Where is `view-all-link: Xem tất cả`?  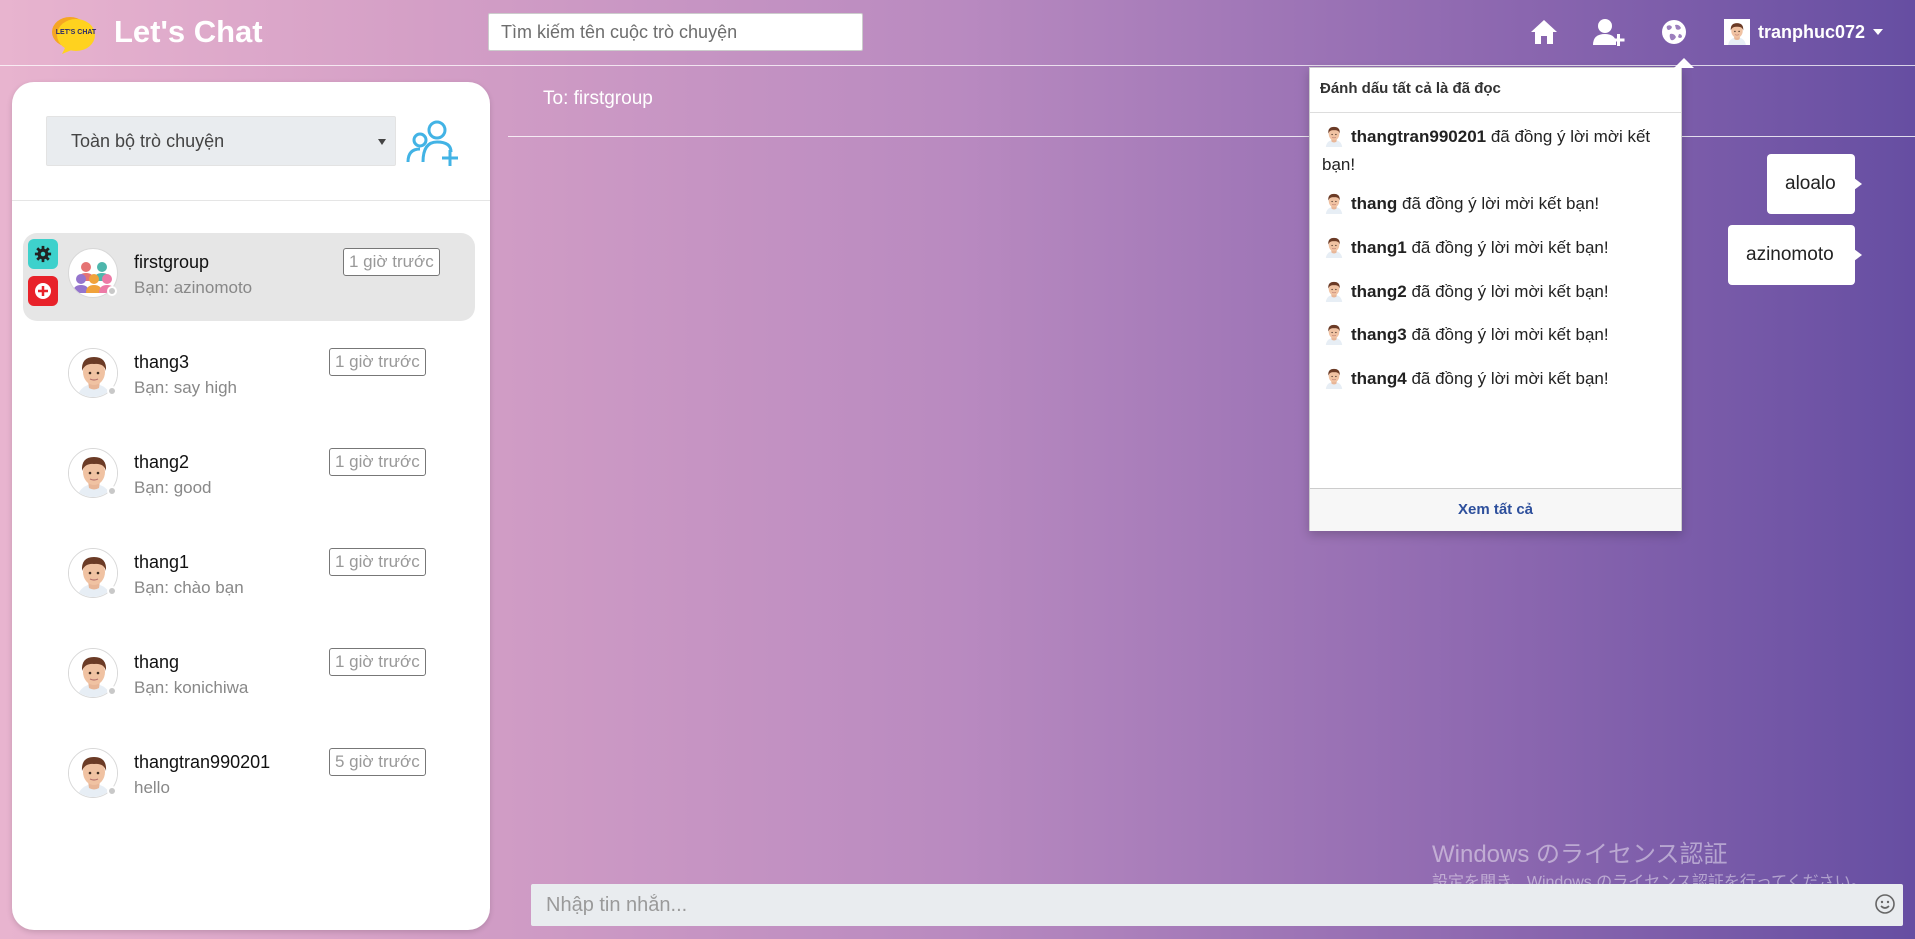 view-all-link: Xem tất cả is located at coordinates (1495, 509).